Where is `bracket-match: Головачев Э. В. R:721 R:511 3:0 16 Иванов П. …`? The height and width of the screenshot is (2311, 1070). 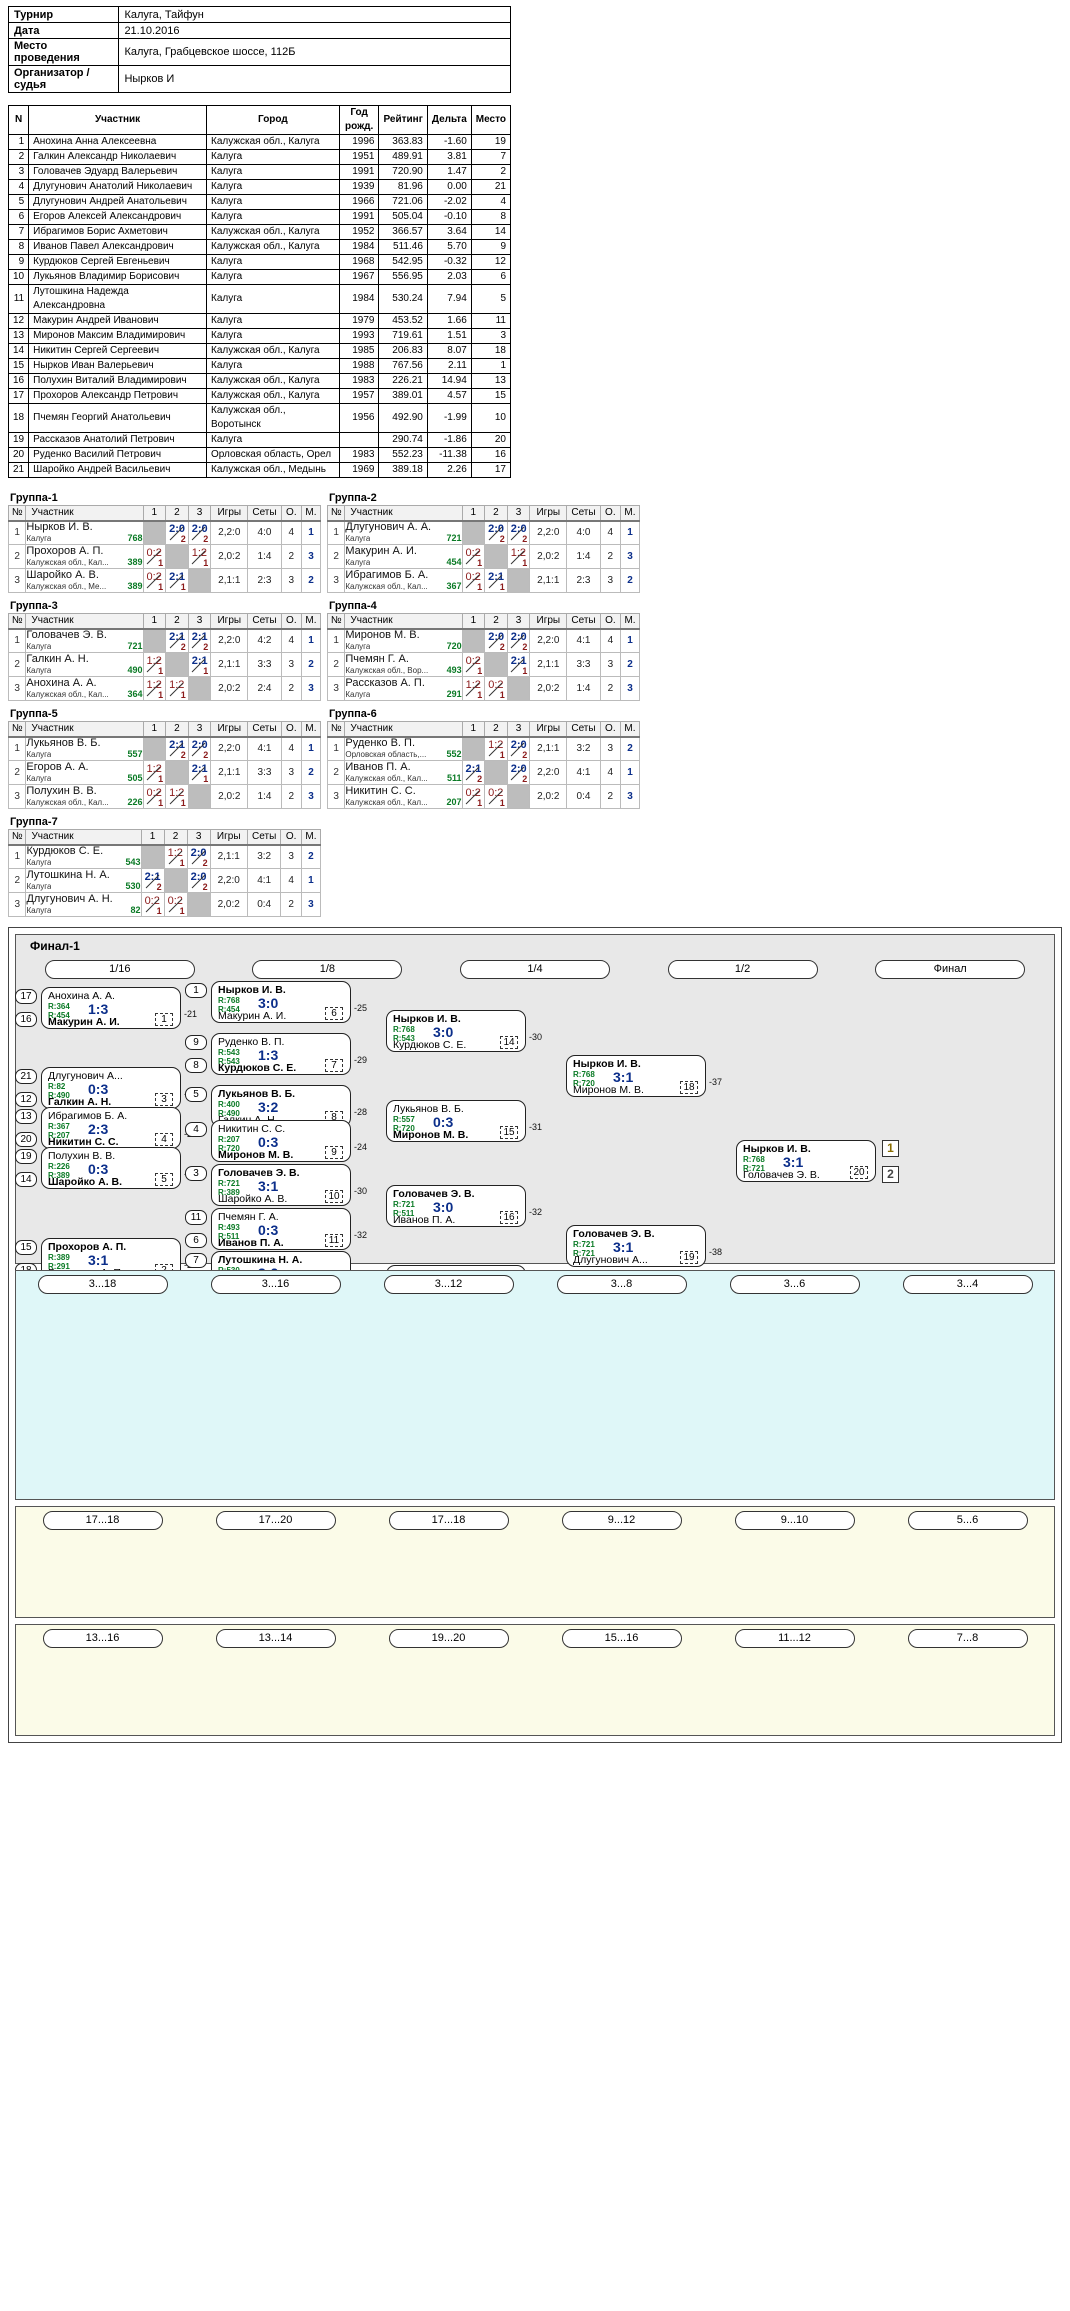 bracket-match: Головачев Э. В. R:721 R:511 3:0 16 Иванов П. … is located at coordinates (456, 1206).